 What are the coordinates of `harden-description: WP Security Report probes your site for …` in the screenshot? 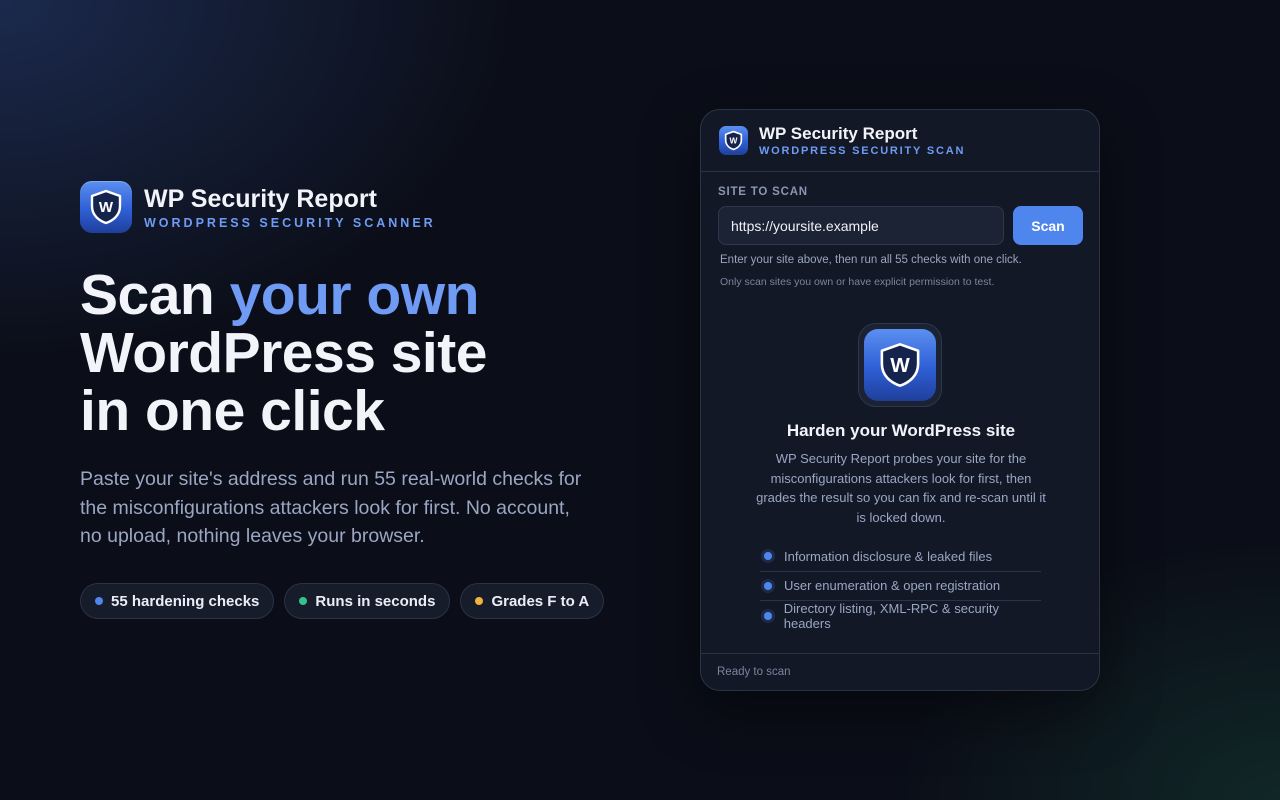 It's located at (901, 488).